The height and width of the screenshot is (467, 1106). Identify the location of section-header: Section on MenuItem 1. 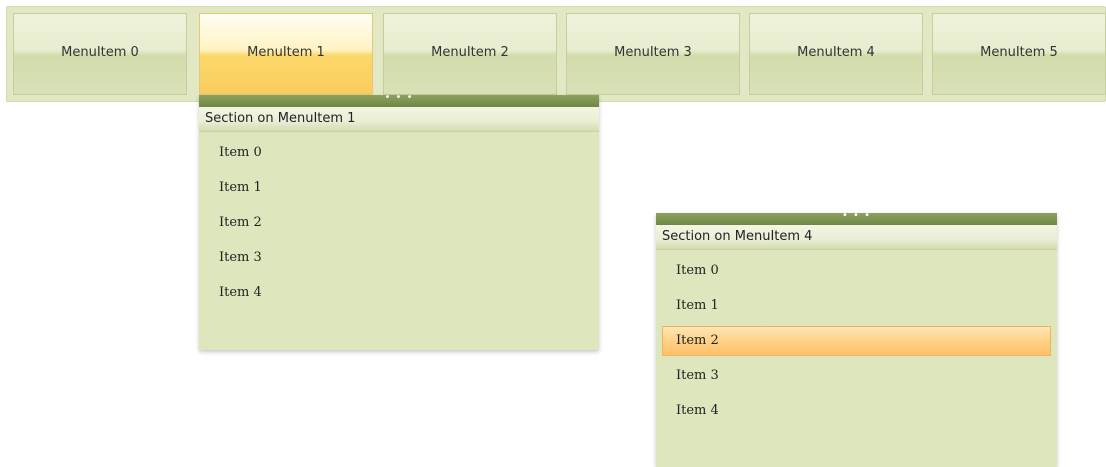
(399, 119).